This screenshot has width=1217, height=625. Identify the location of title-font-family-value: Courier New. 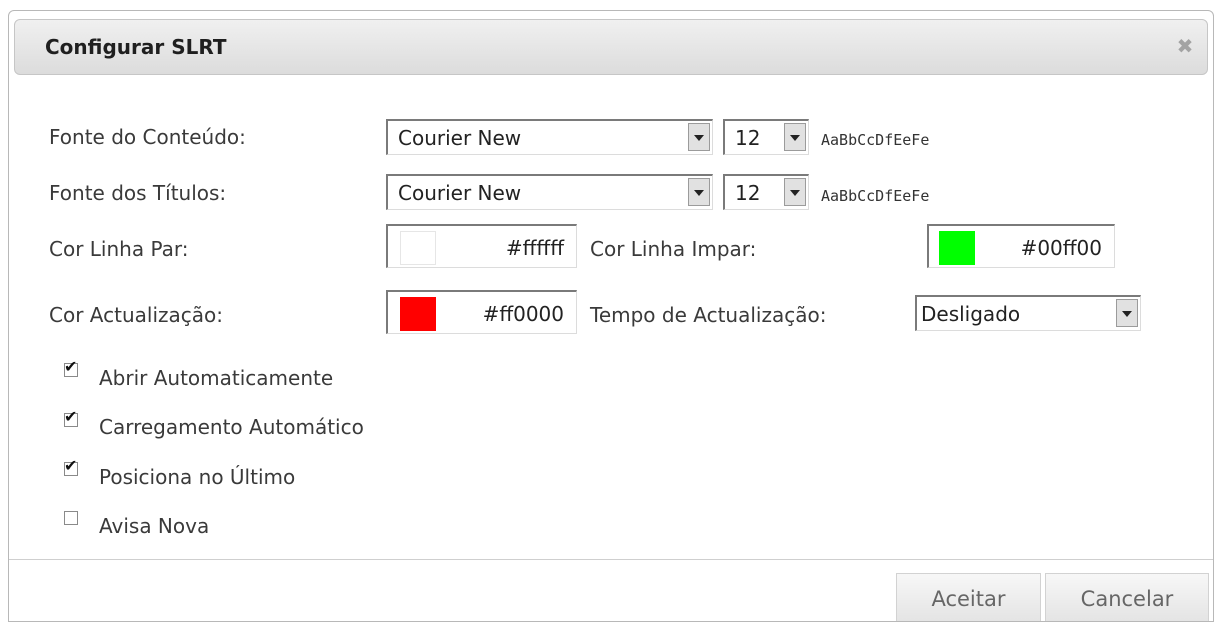
(460, 193).